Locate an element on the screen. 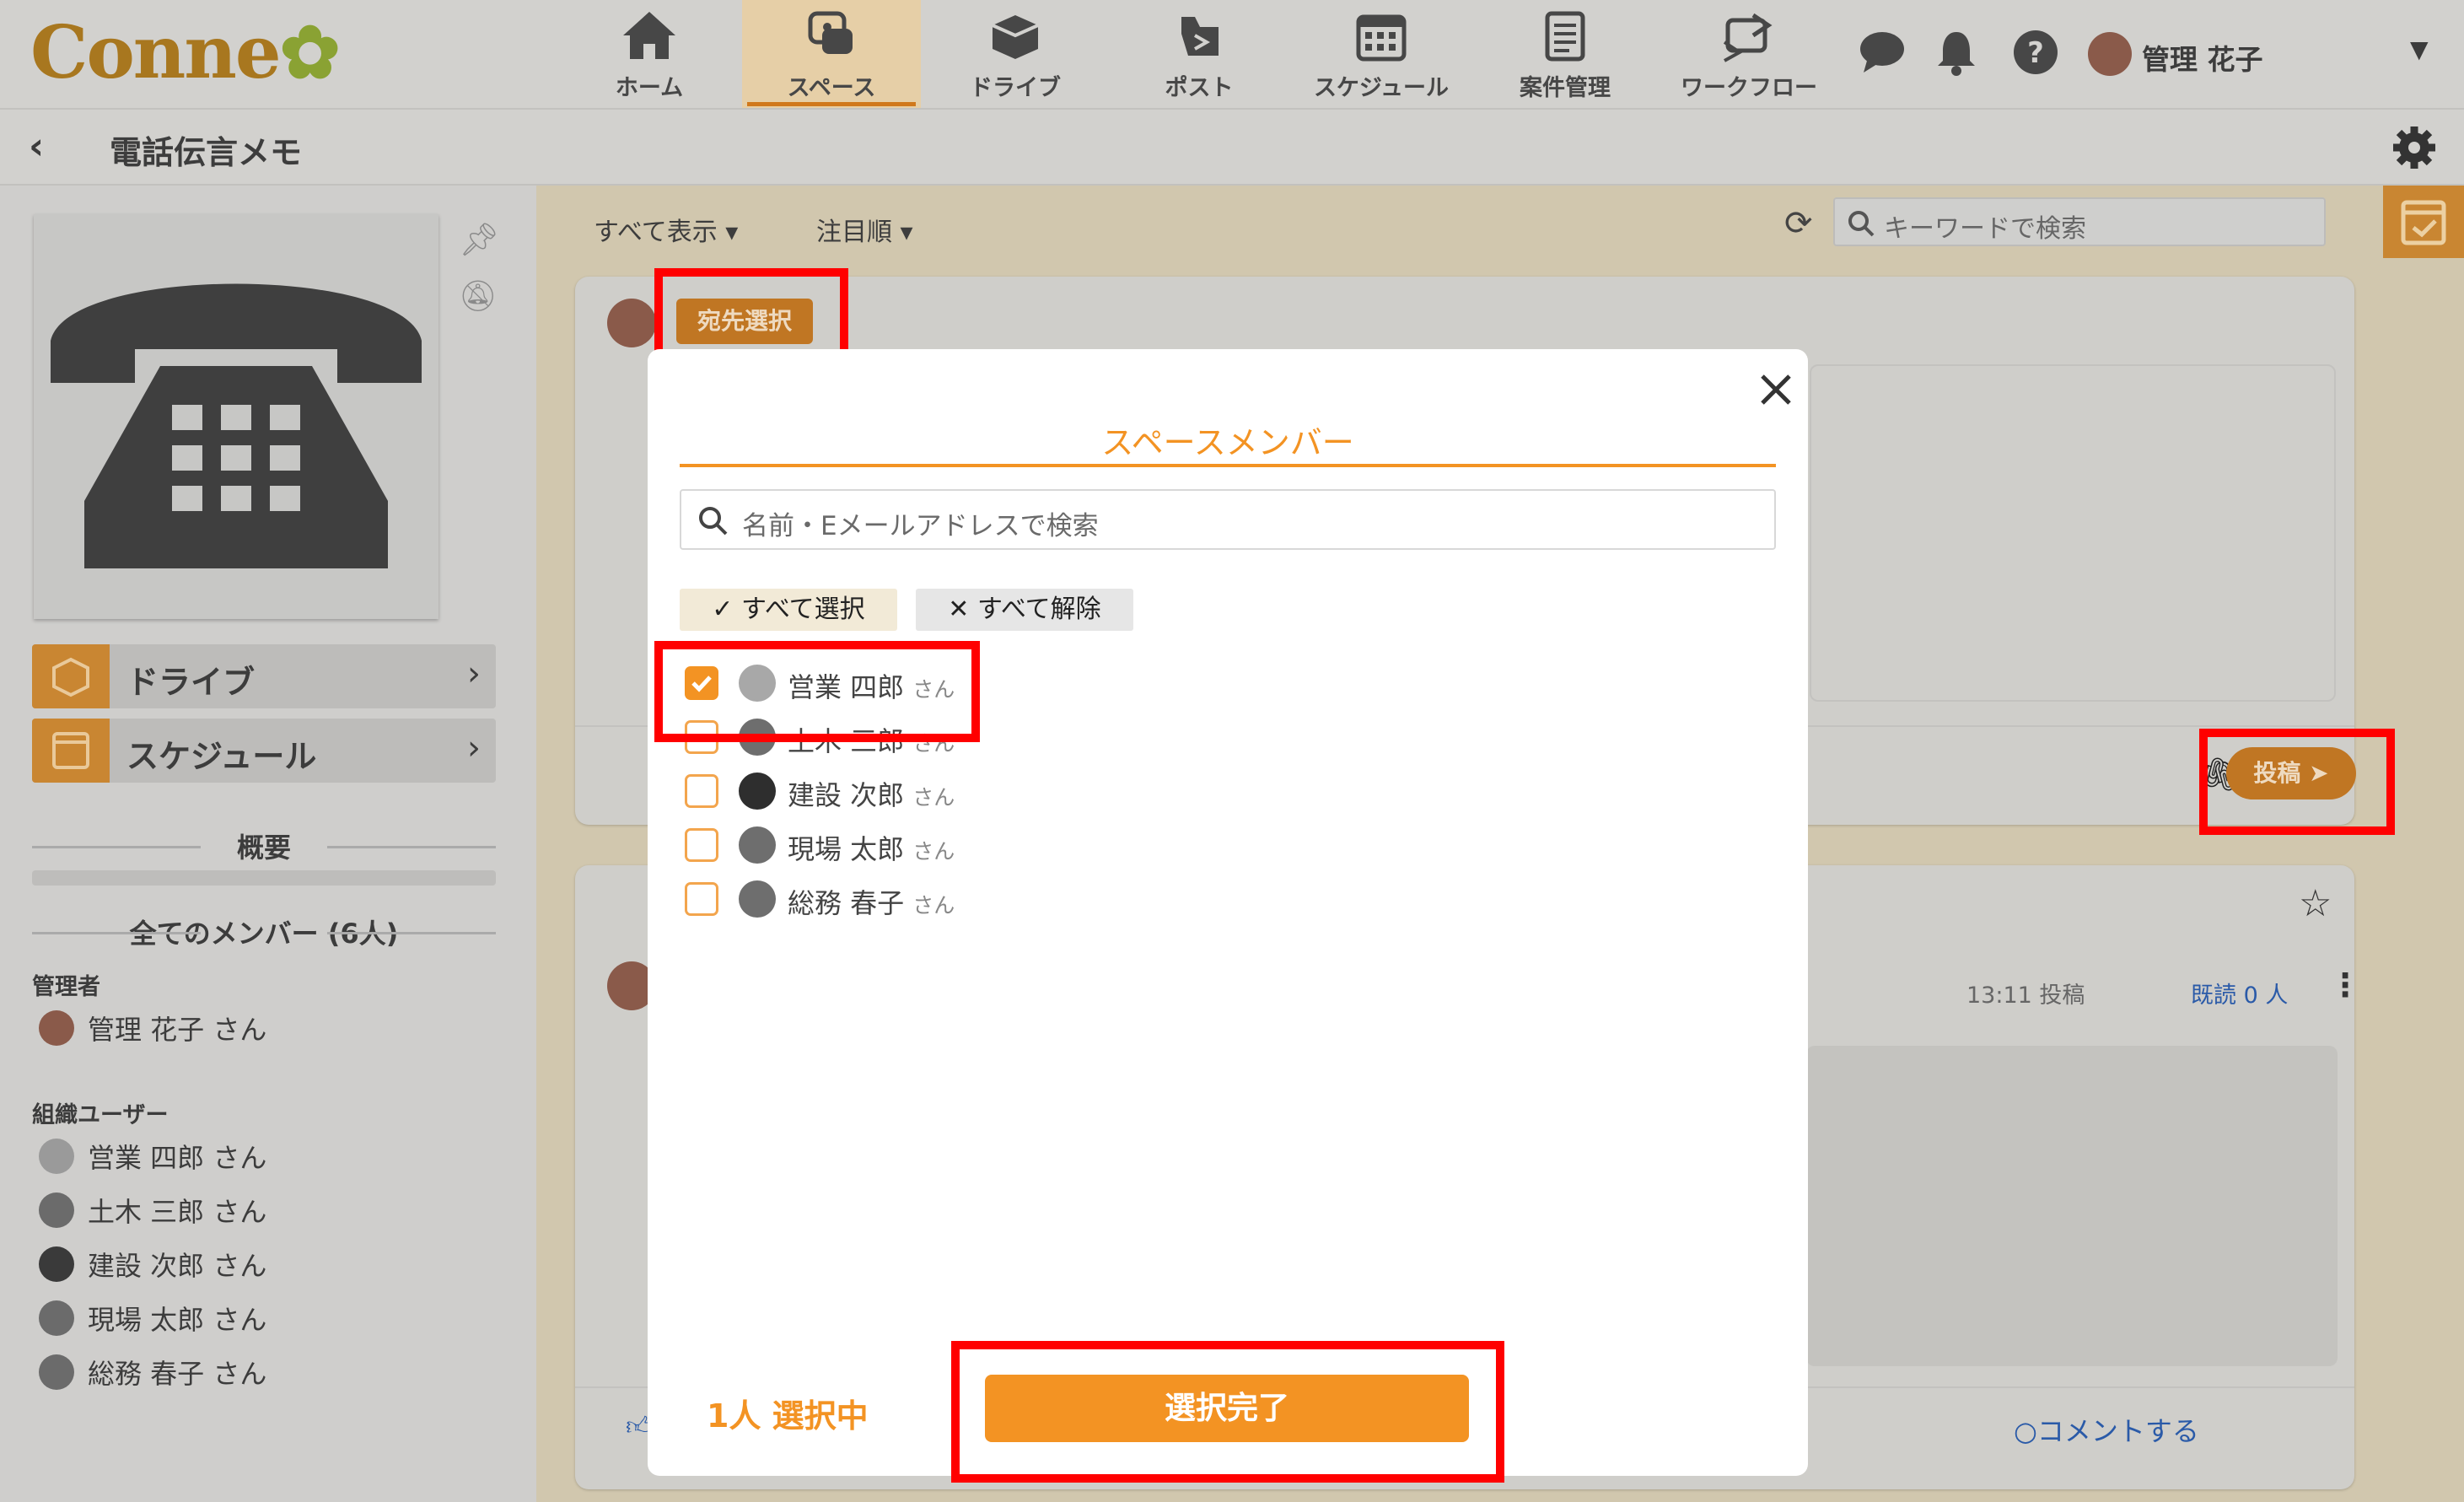 This screenshot has height=1502, width=2464. sidebar-link-drive: ドライブ › is located at coordinates (264, 676).